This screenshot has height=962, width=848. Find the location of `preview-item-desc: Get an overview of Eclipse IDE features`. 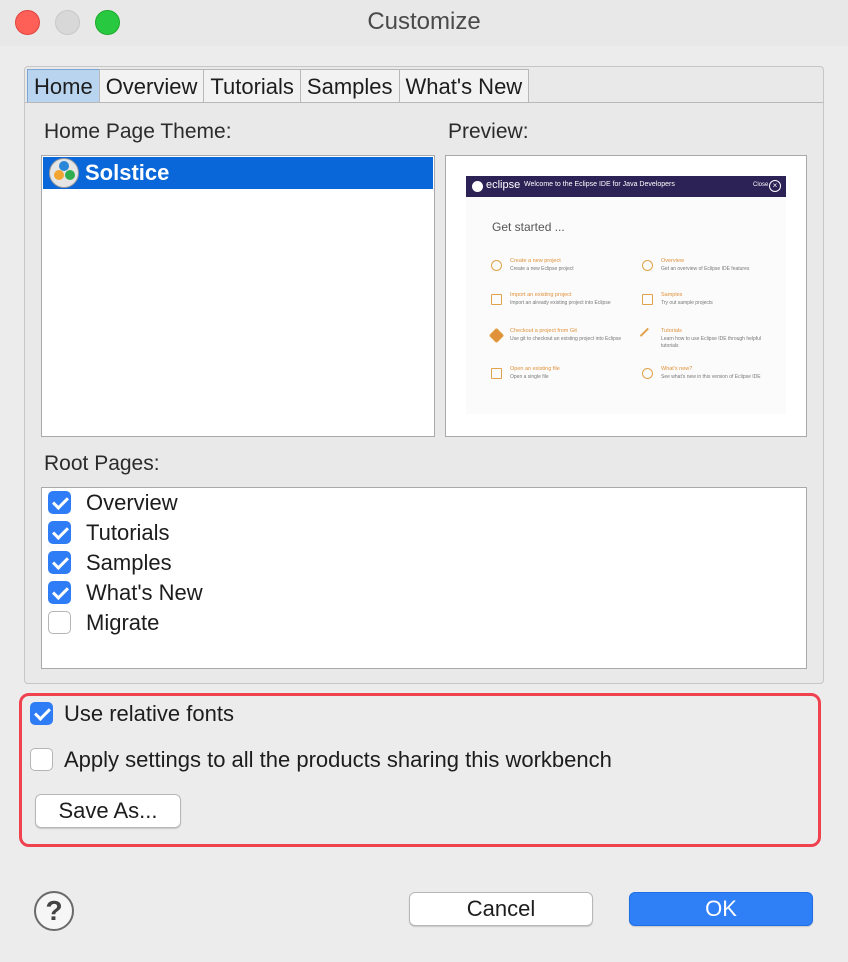

preview-item-desc: Get an overview of Eclipse IDE features is located at coordinates (705, 269).